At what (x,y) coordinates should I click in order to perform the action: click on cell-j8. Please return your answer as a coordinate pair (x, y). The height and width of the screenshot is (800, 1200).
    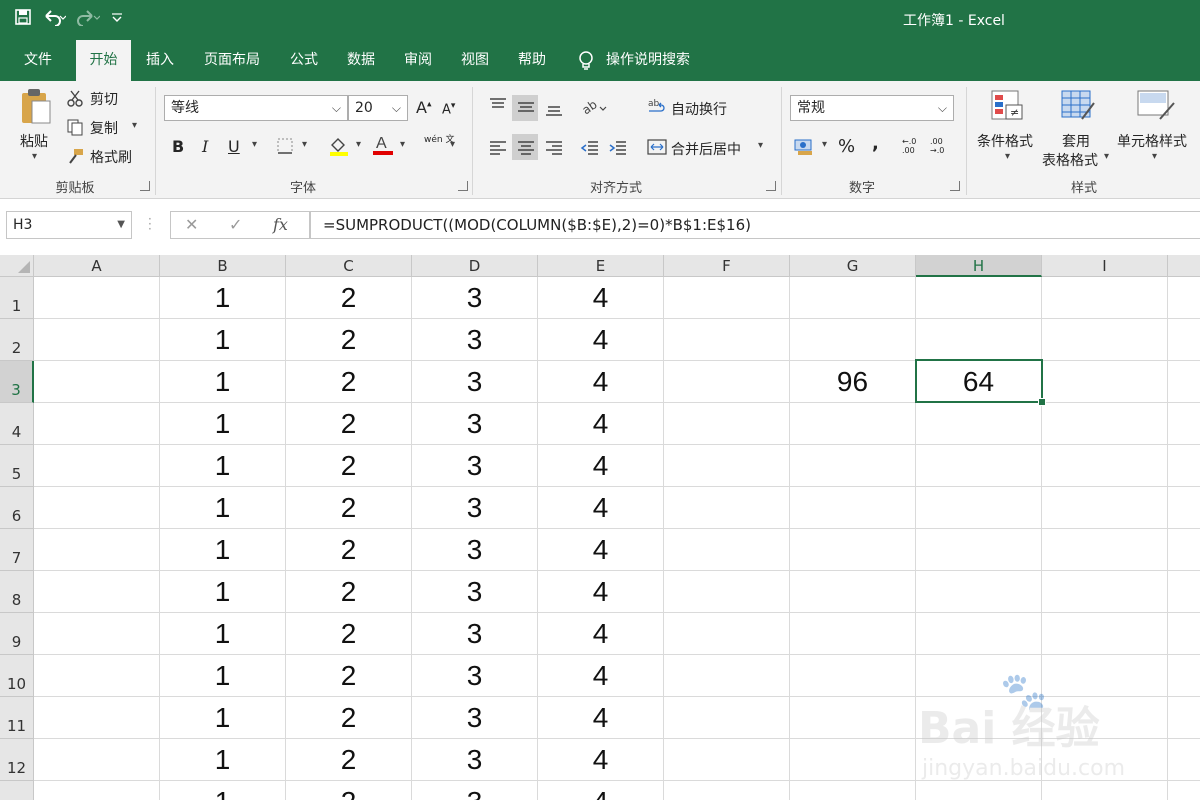
    Looking at the image, I should click on (1184, 592).